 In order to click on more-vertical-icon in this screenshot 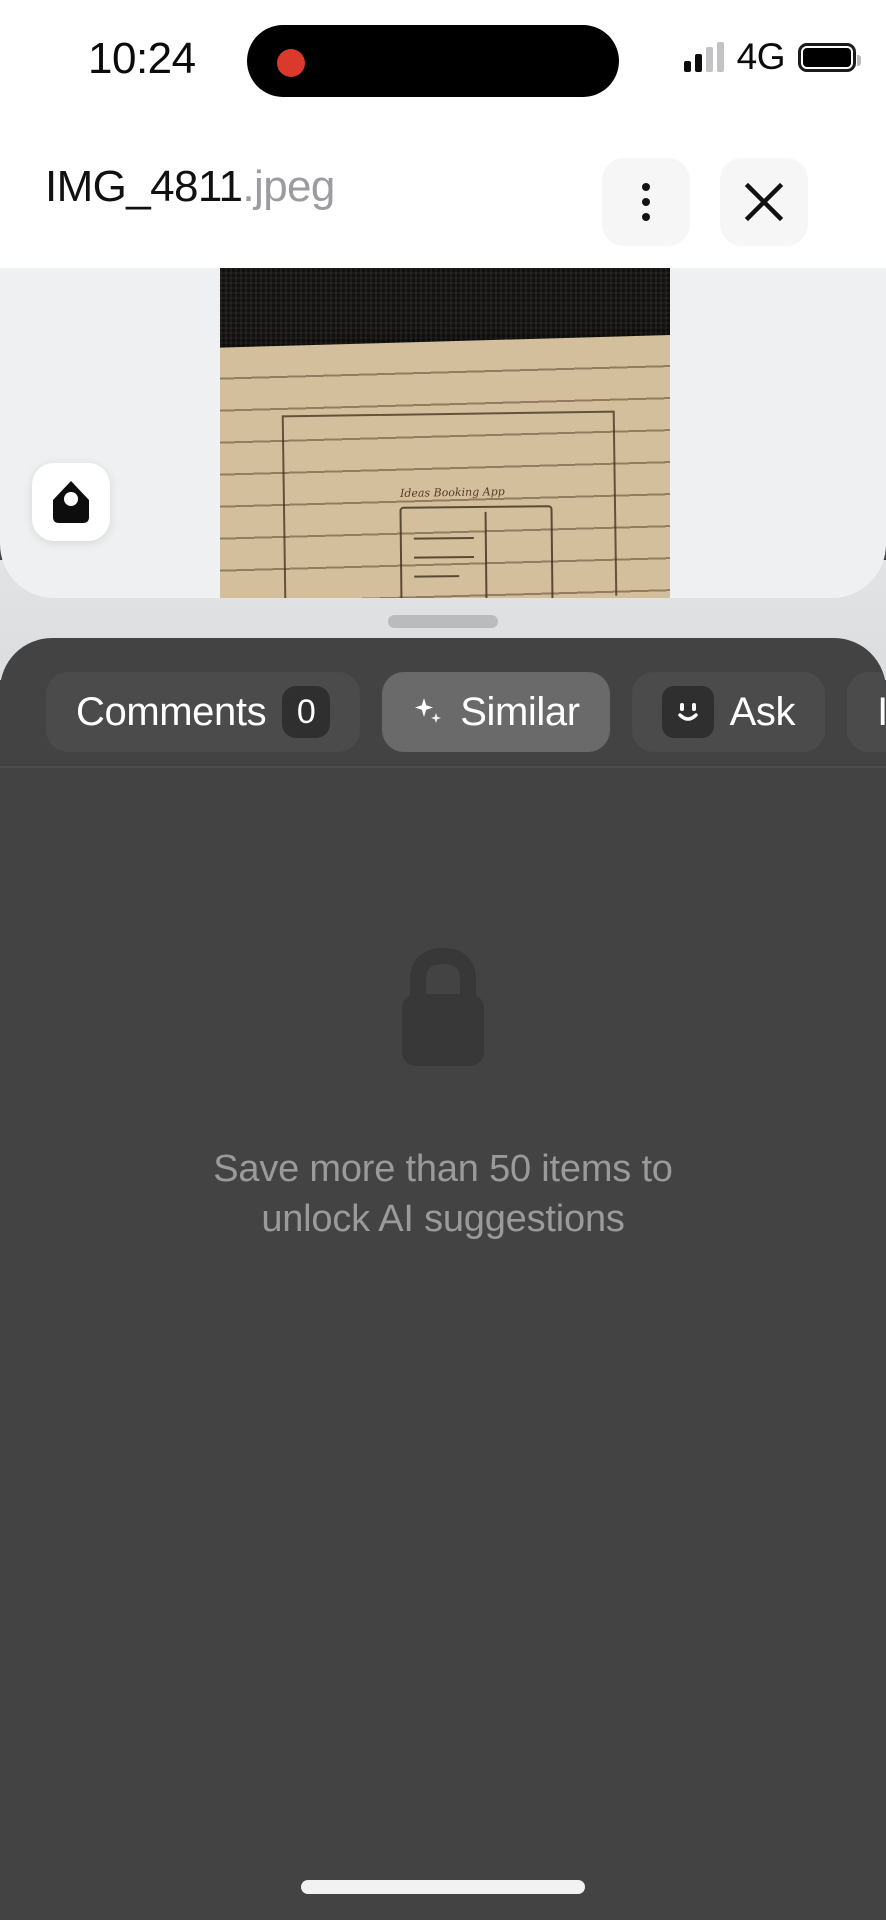, I will do `click(646, 202)`.